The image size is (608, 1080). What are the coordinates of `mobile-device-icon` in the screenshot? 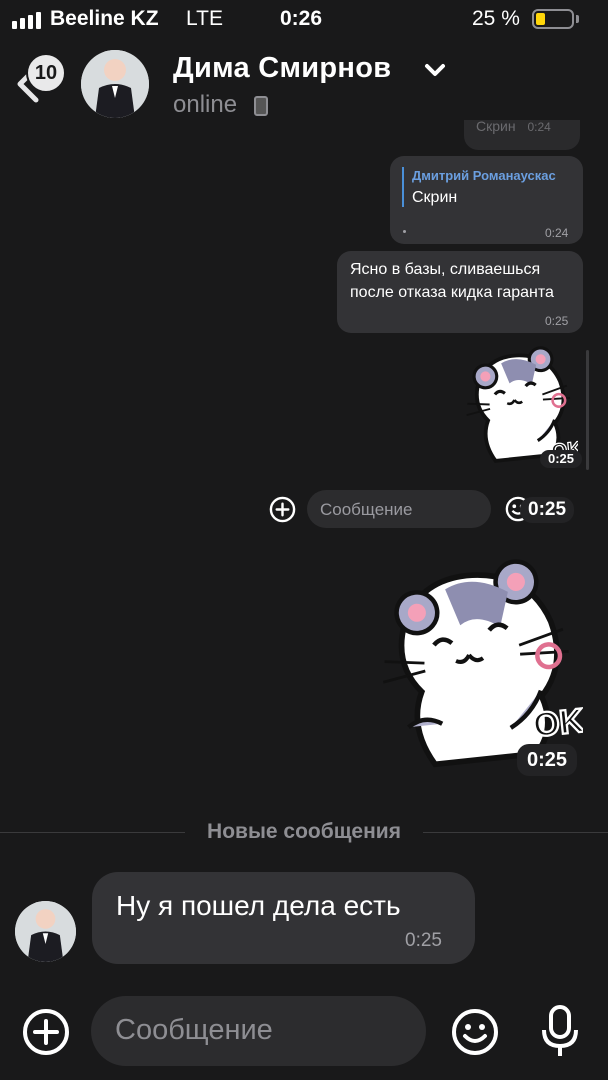 It's located at (261, 106).